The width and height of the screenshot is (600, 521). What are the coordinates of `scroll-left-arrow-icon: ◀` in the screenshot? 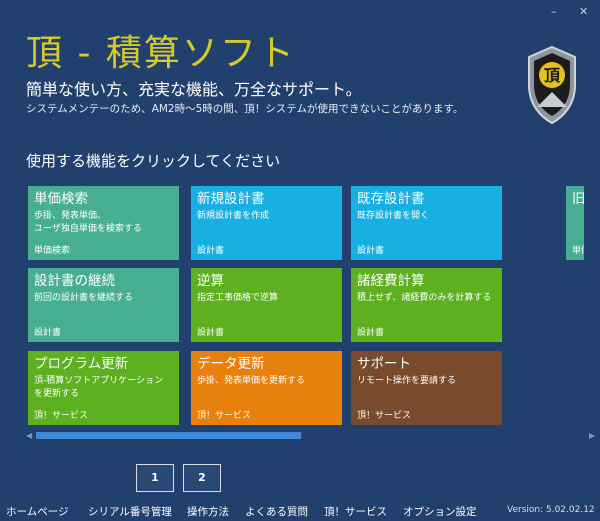 It's located at (29, 435).